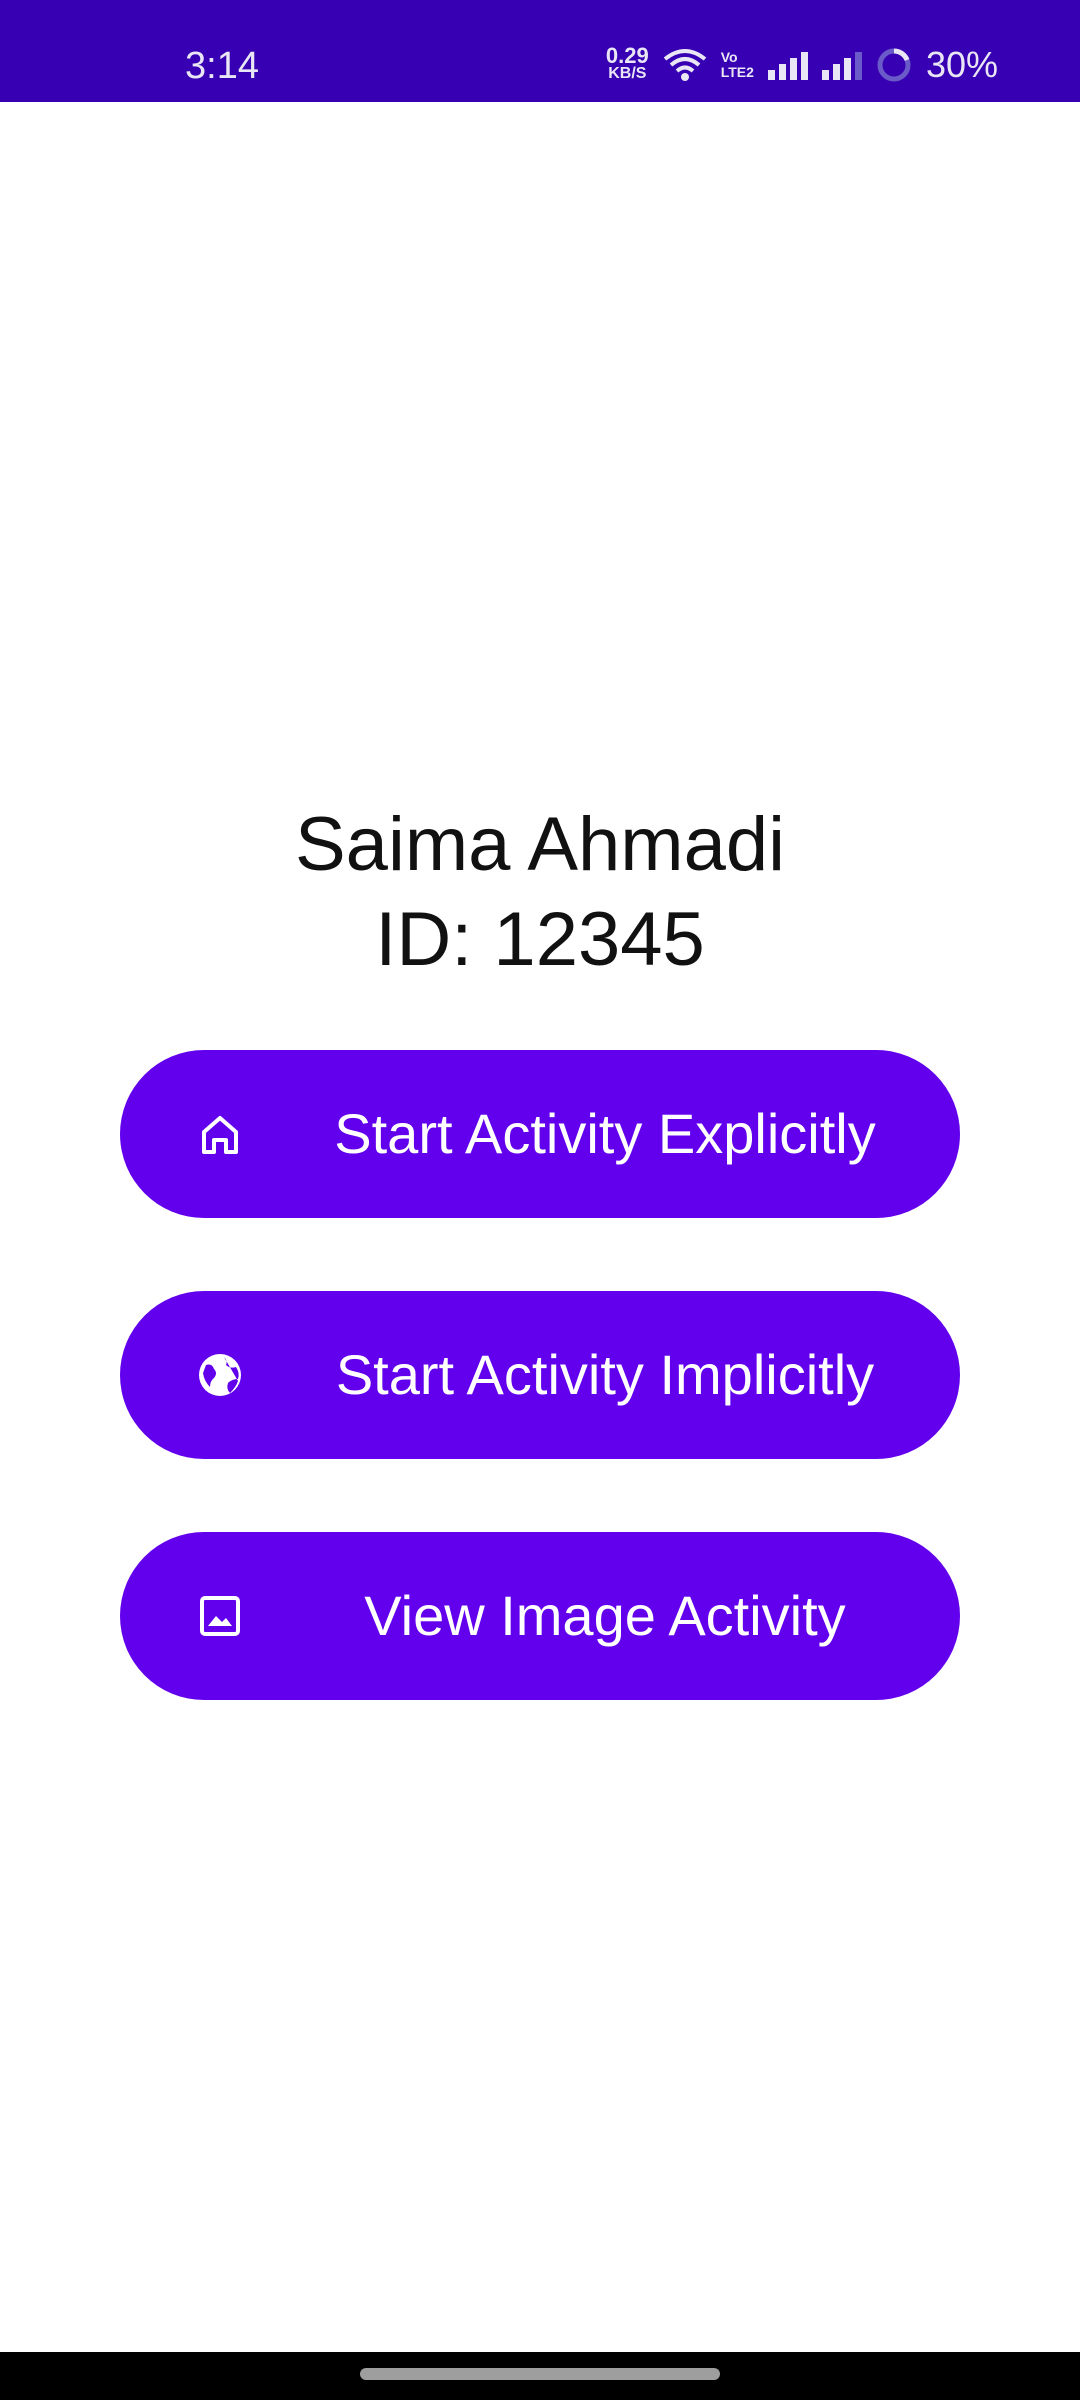 This screenshot has width=1080, height=2400. I want to click on network-speed: 0.29 KB/S, so click(627, 63).